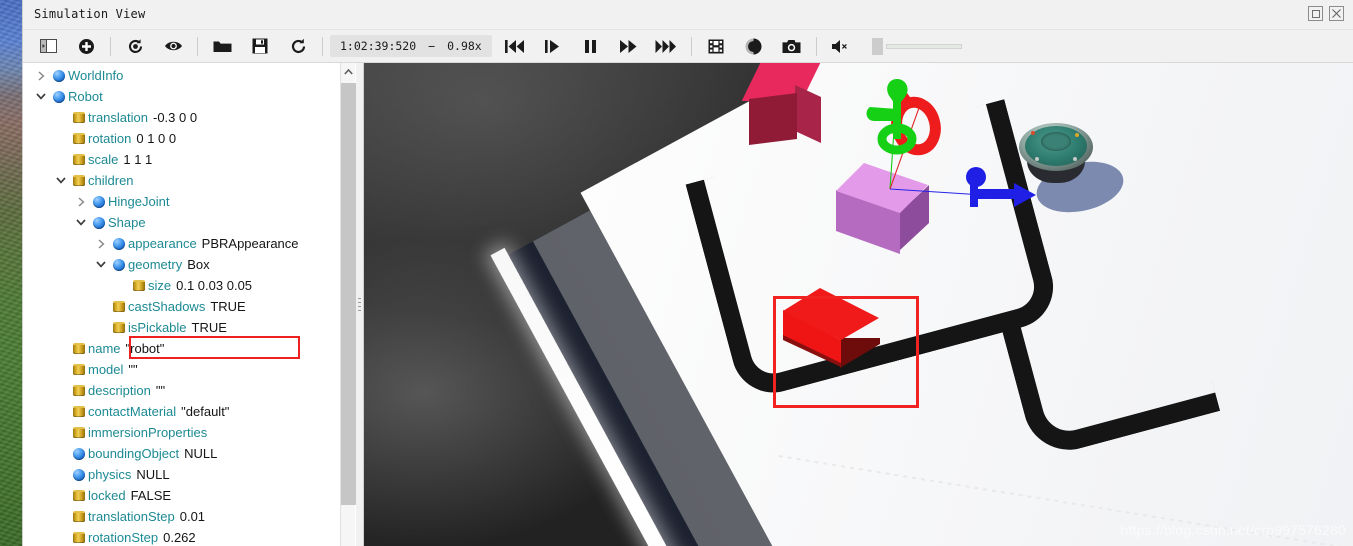  I want to click on reload-icon, so click(135, 45).